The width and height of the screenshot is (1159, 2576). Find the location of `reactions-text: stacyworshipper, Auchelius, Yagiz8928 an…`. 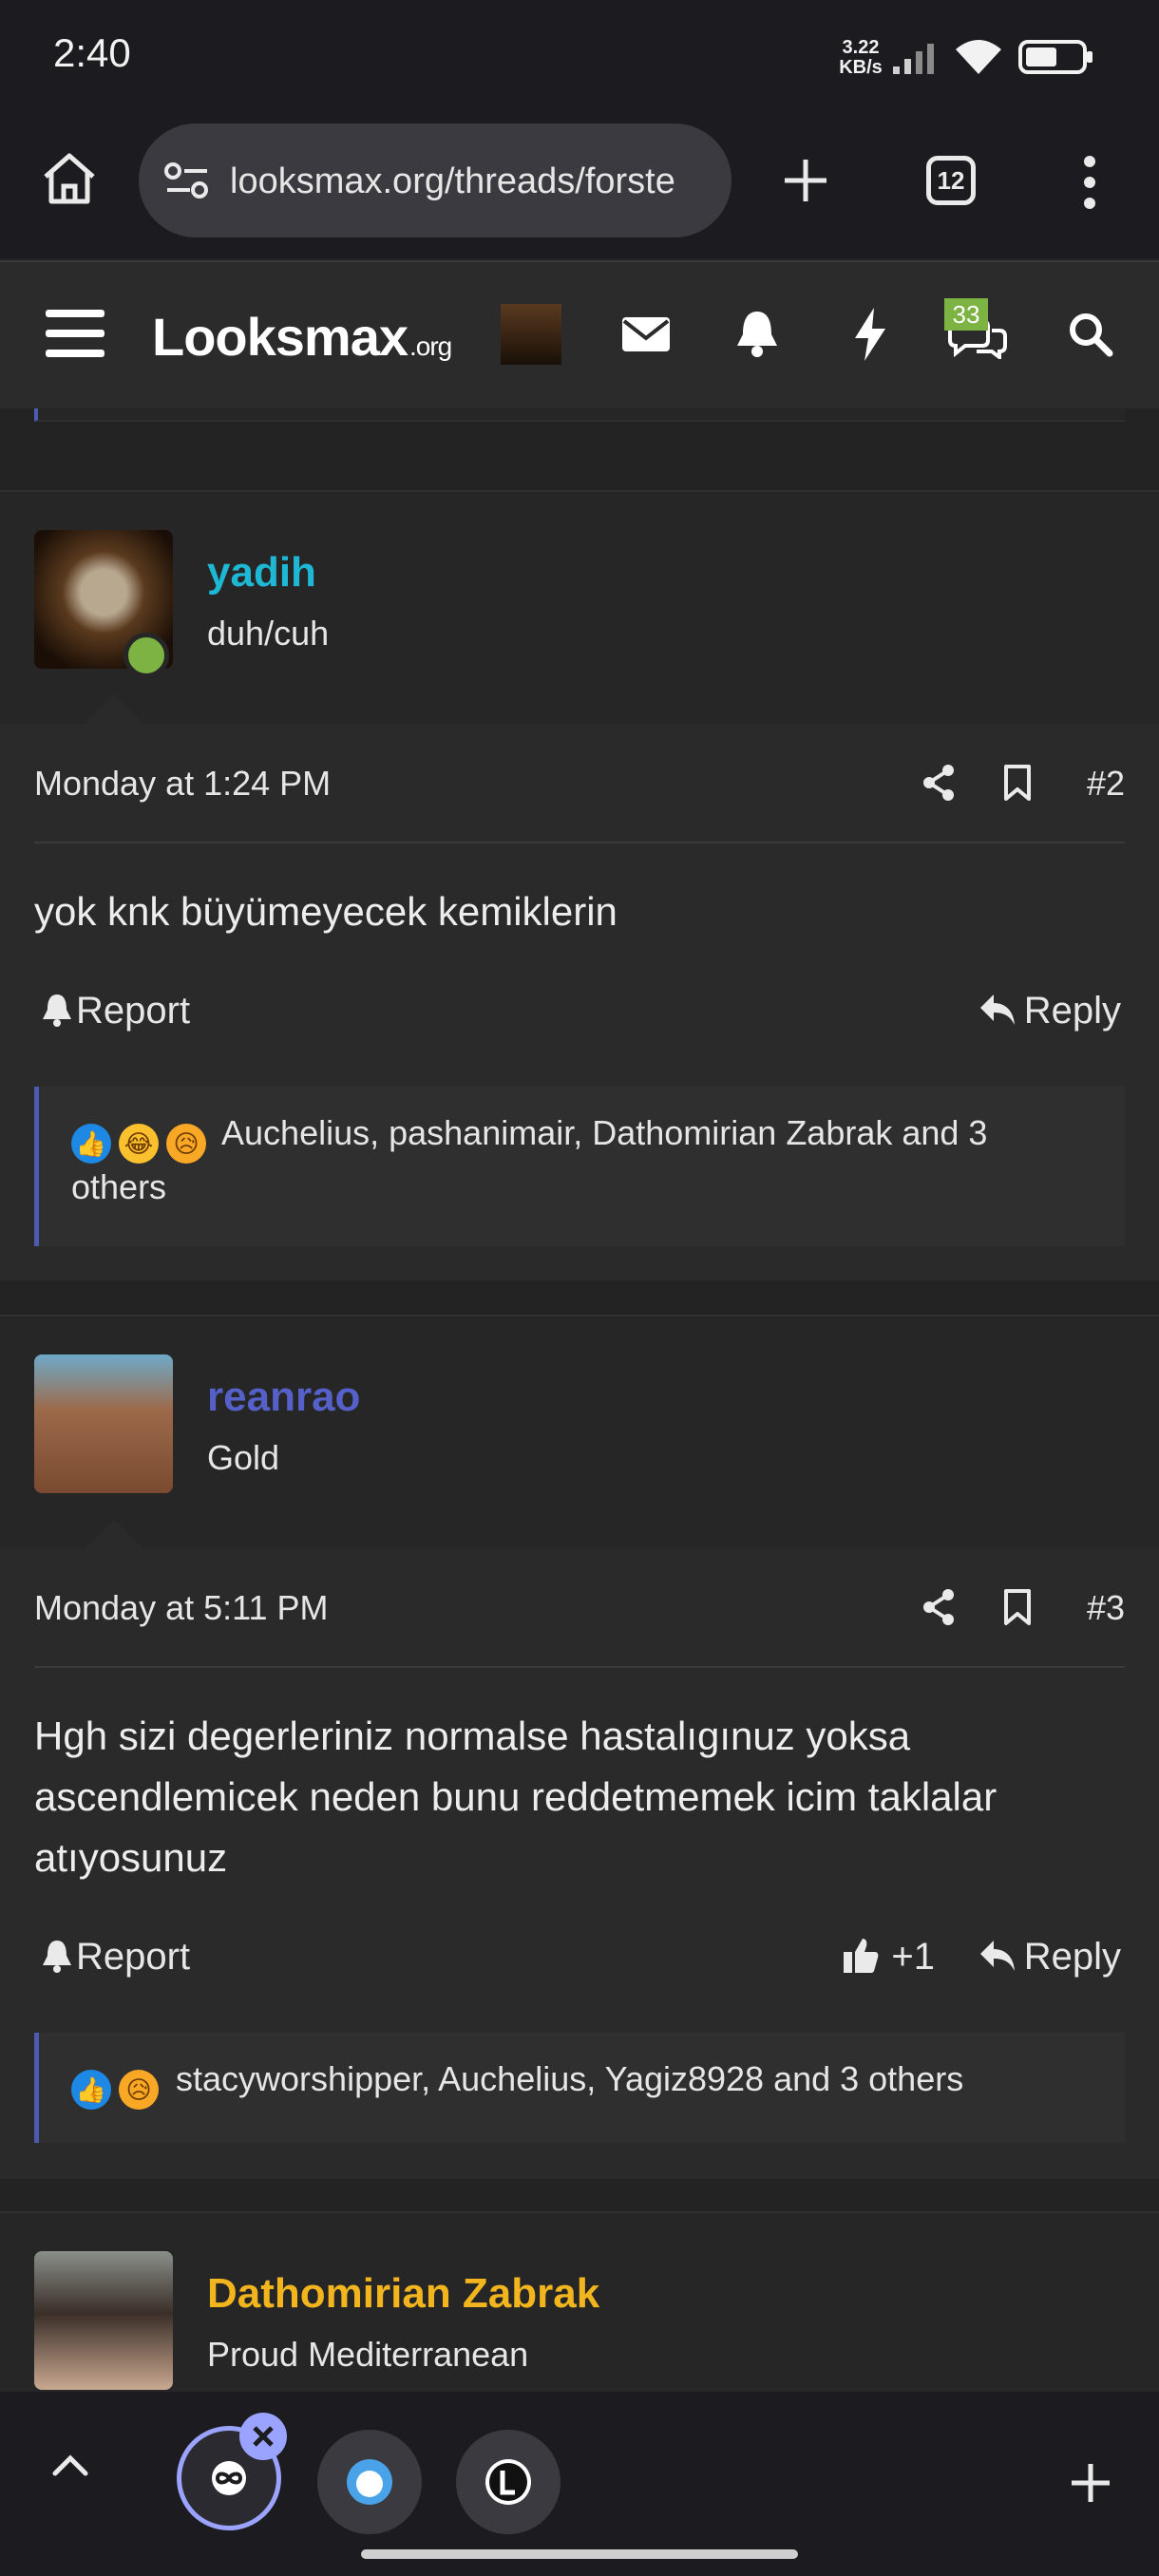

reactions-text: stacyworshipper, Auchelius, Yagiz8928 an… is located at coordinates (570, 2078).